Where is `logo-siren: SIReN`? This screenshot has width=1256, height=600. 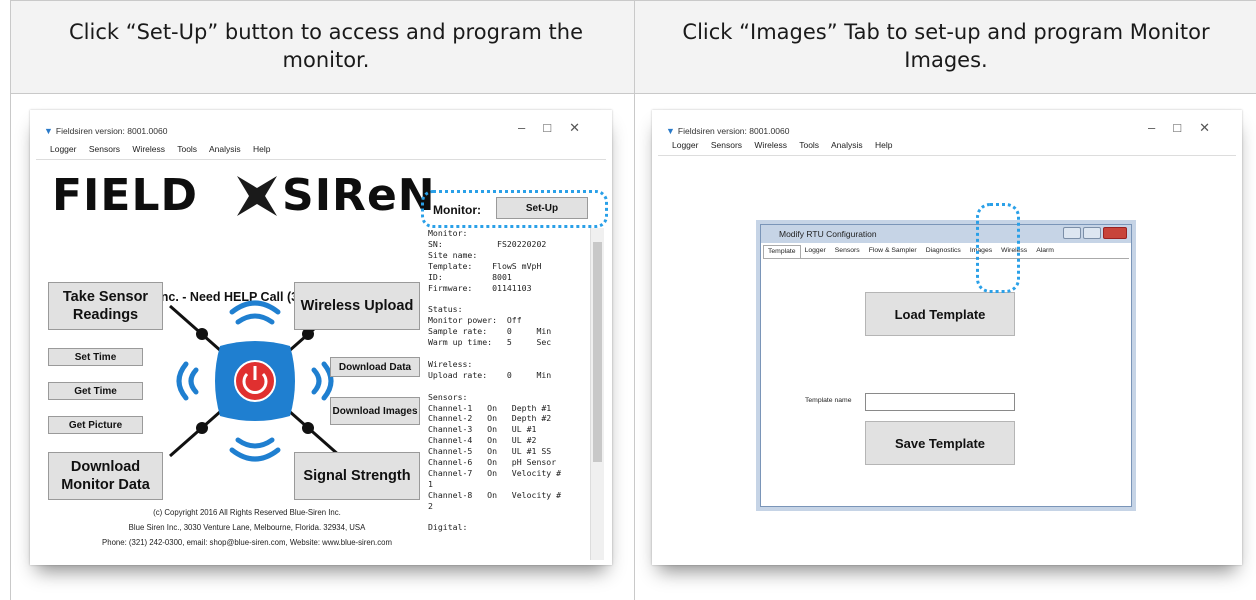 logo-siren: SIReN is located at coordinates (359, 195).